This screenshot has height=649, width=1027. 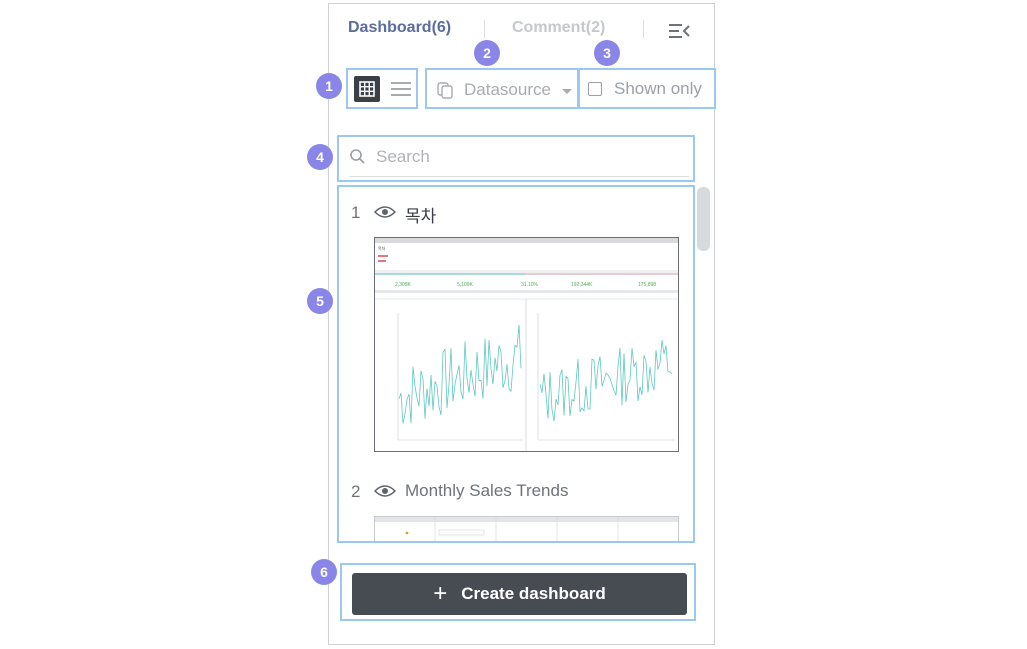 I want to click on list-scrollbar, so click(x=703, y=219).